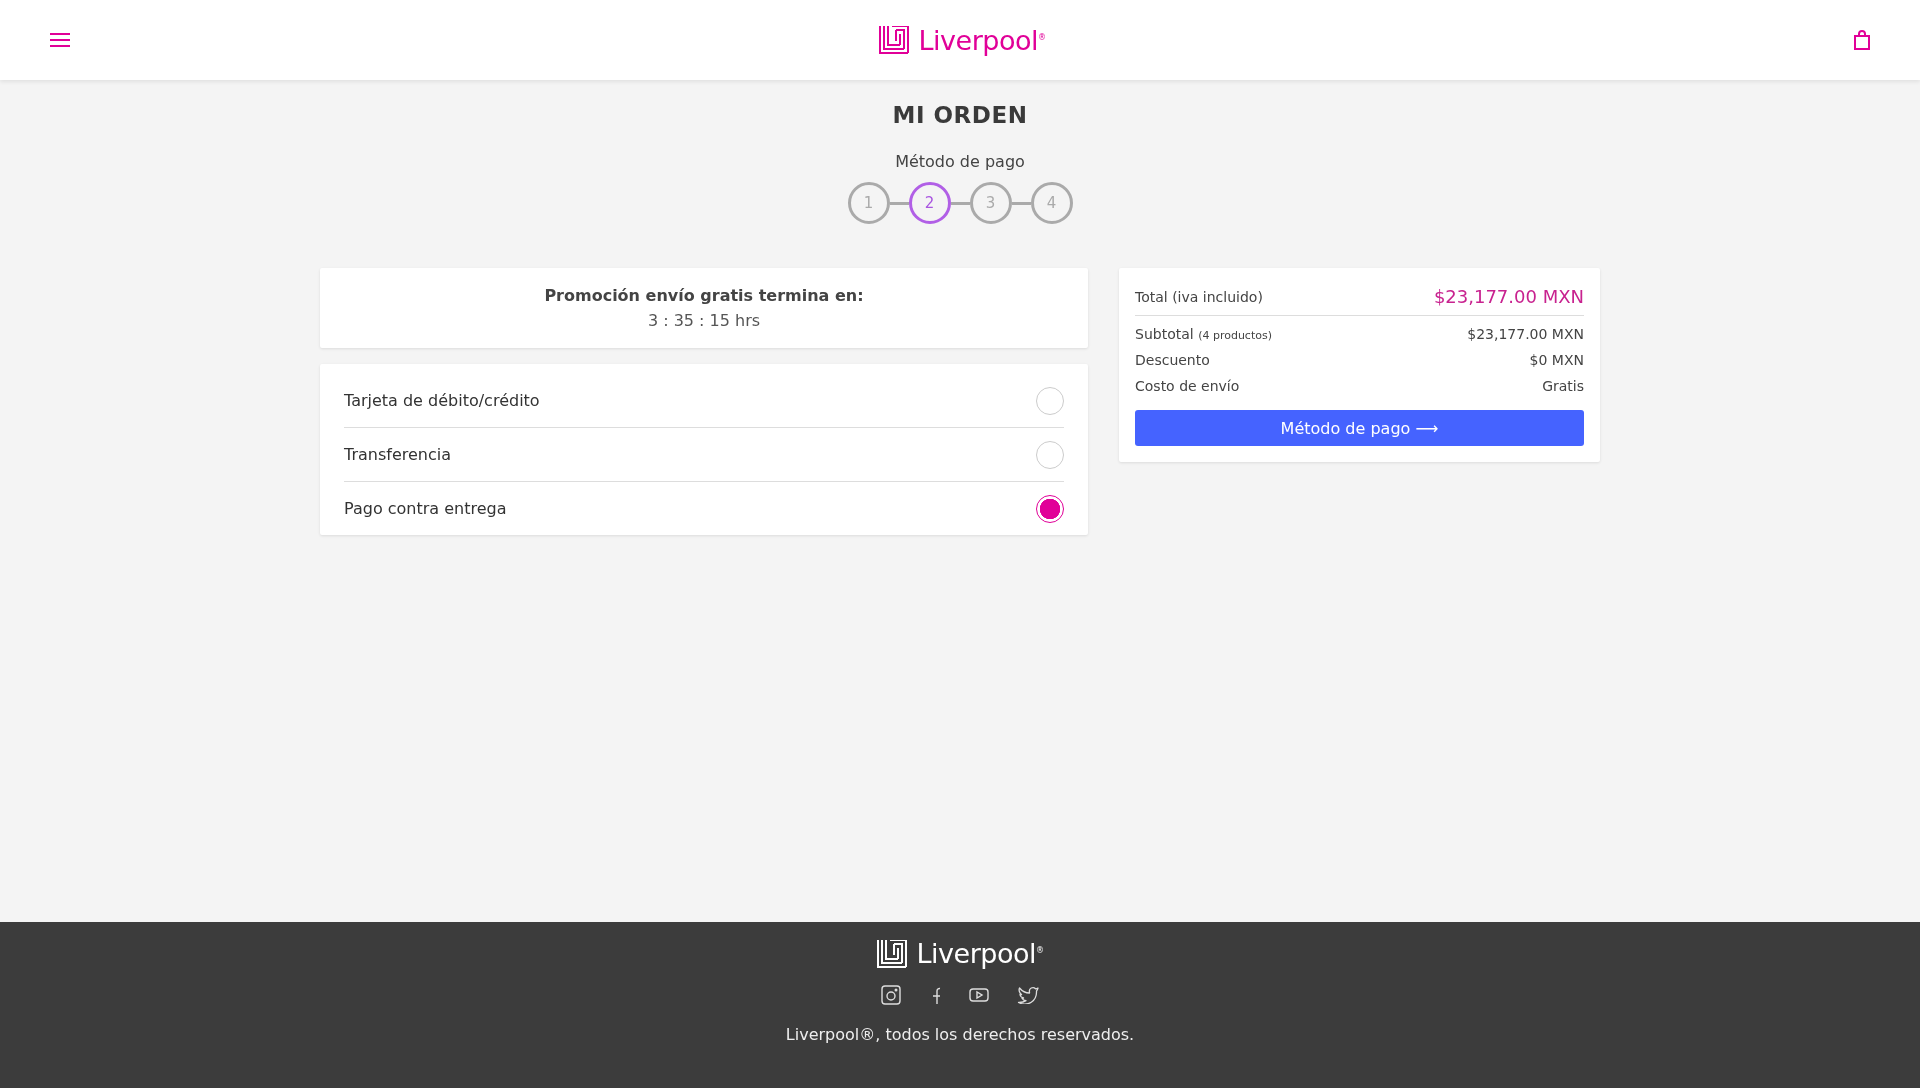  Describe the element at coordinates (1164, 334) in the screenshot. I see `summary-label: Subtotal` at that location.